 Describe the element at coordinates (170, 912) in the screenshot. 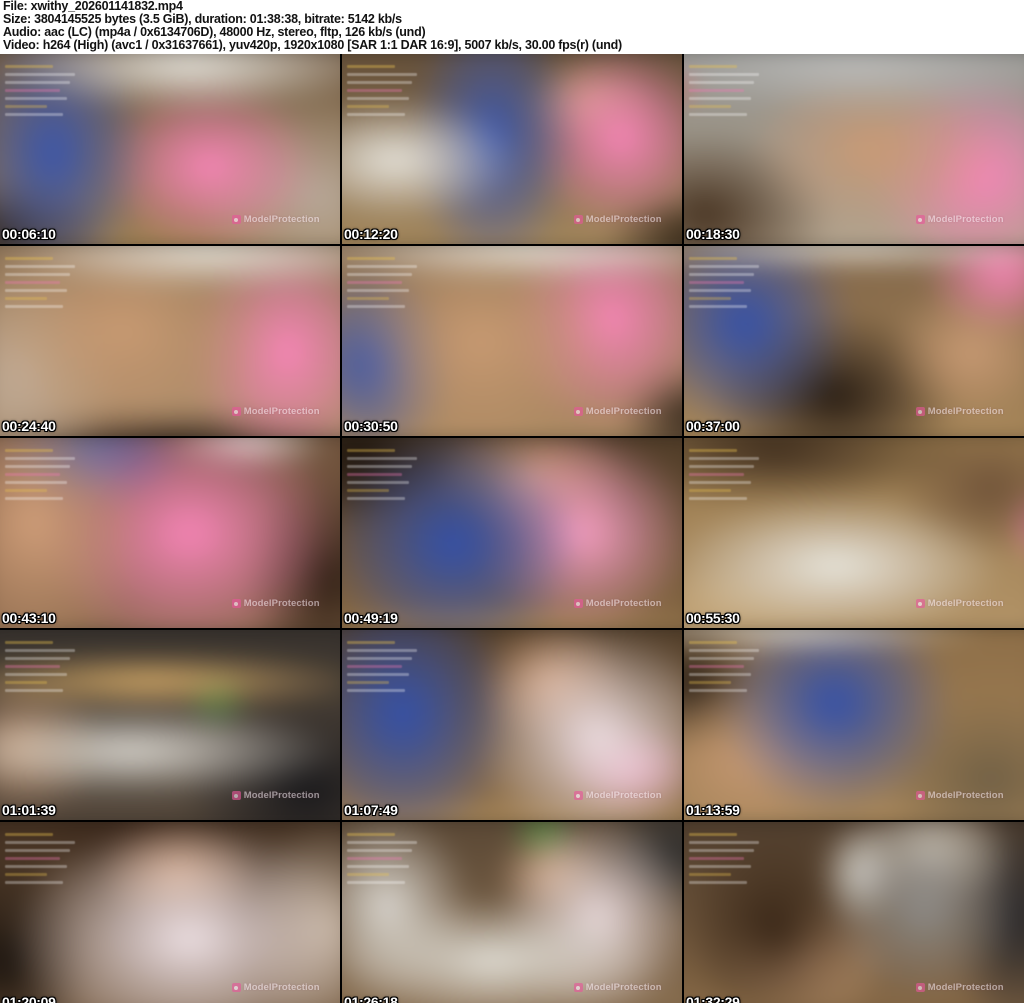

I see `video-thumbnail: ModelProtection 01:20:09` at that location.